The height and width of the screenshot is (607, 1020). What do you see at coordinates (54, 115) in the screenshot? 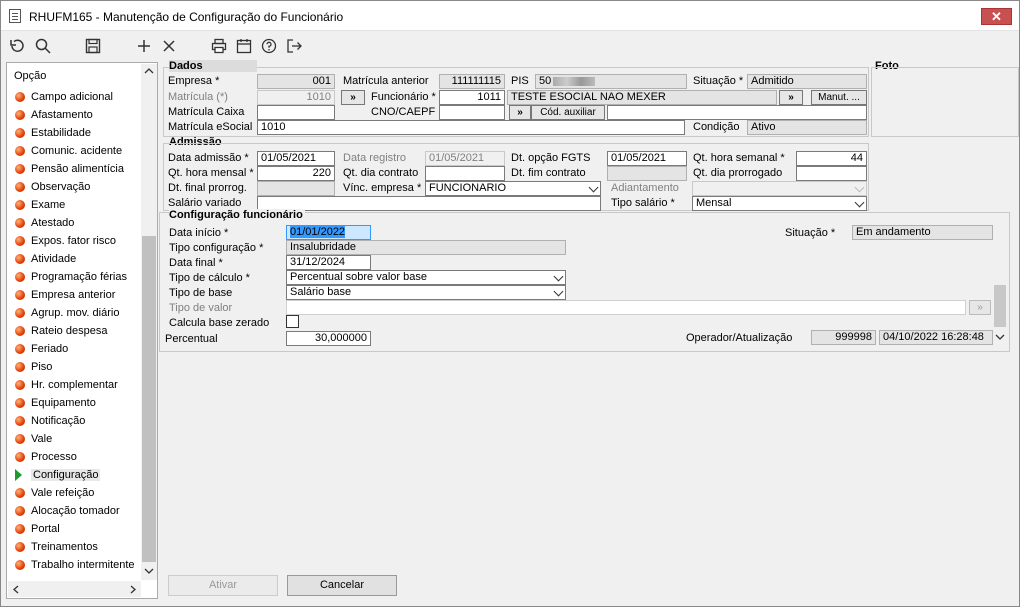
I see `sidebar-item: Afastamento` at bounding box center [54, 115].